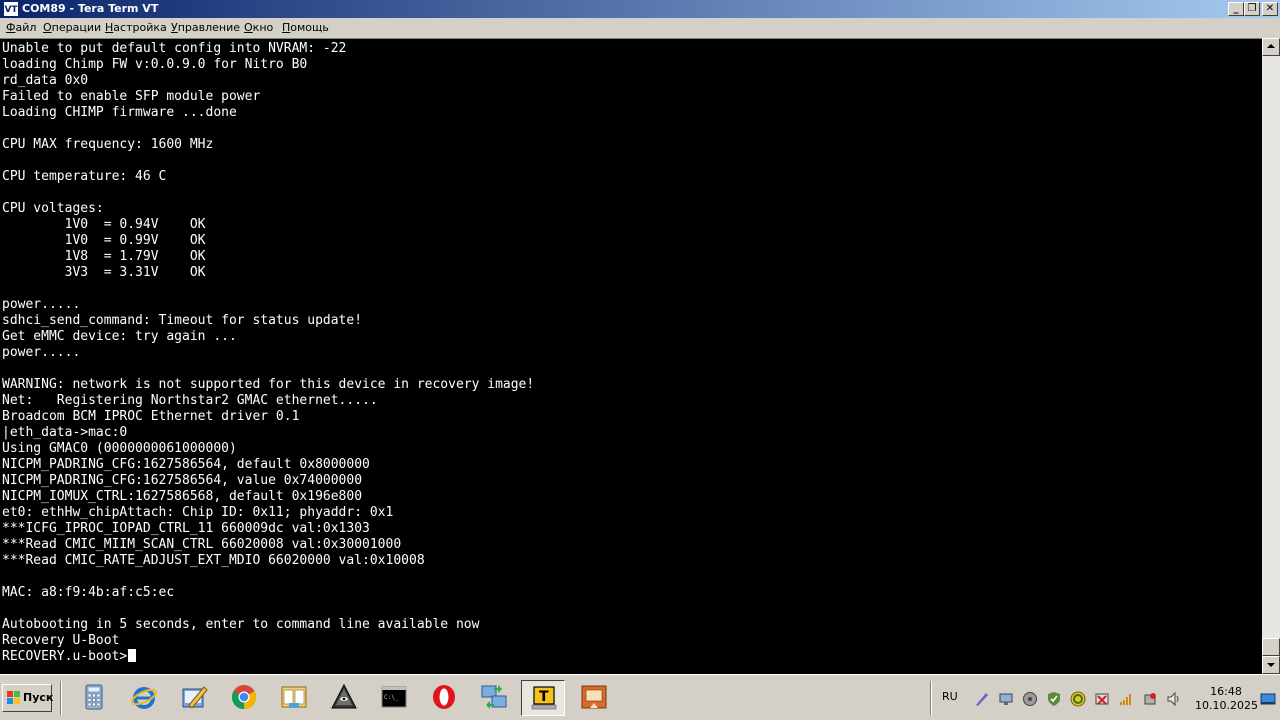 The width and height of the screenshot is (1280, 720). I want to click on menu-file-label: айл, so click(26, 27).